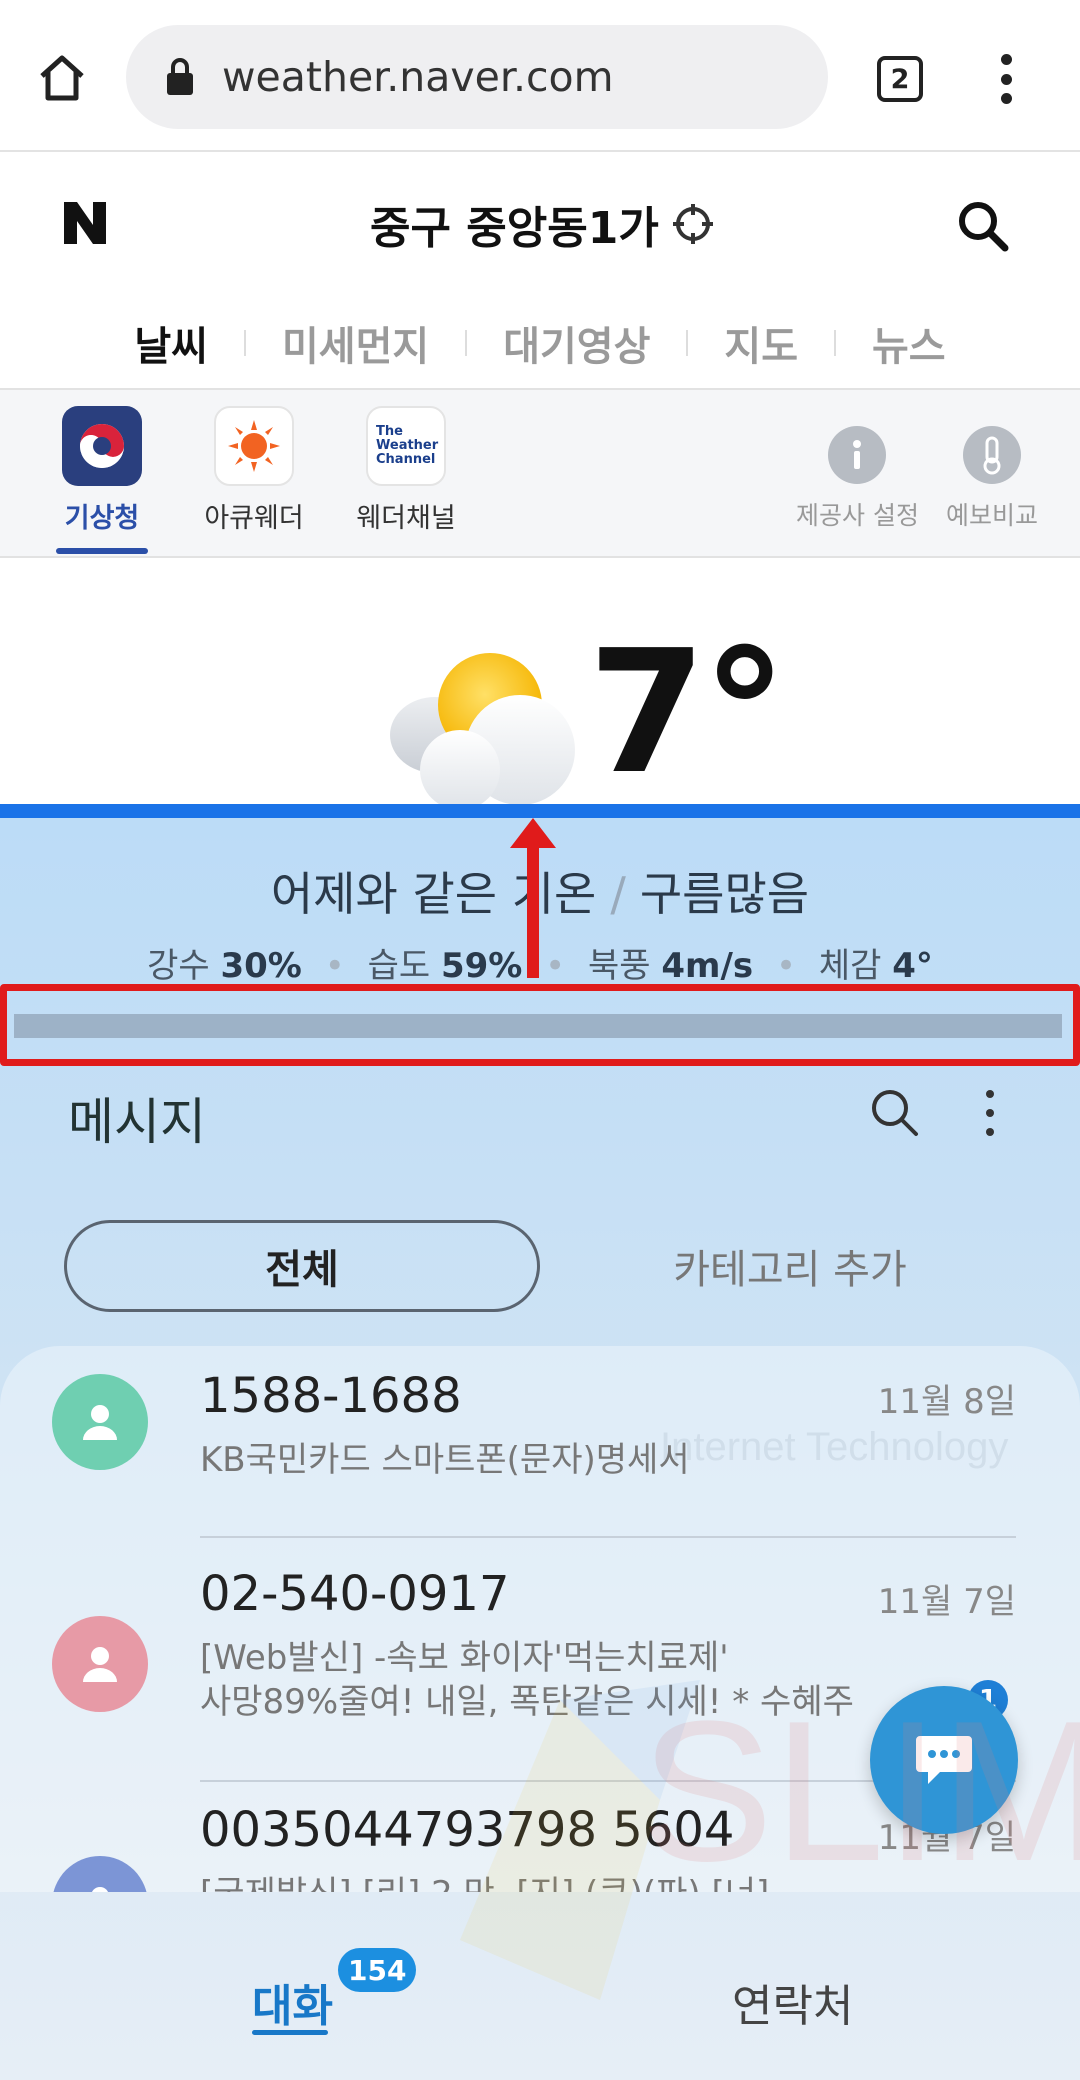 The width and height of the screenshot is (1080, 2080). I want to click on accent-divider, so click(540, 811).